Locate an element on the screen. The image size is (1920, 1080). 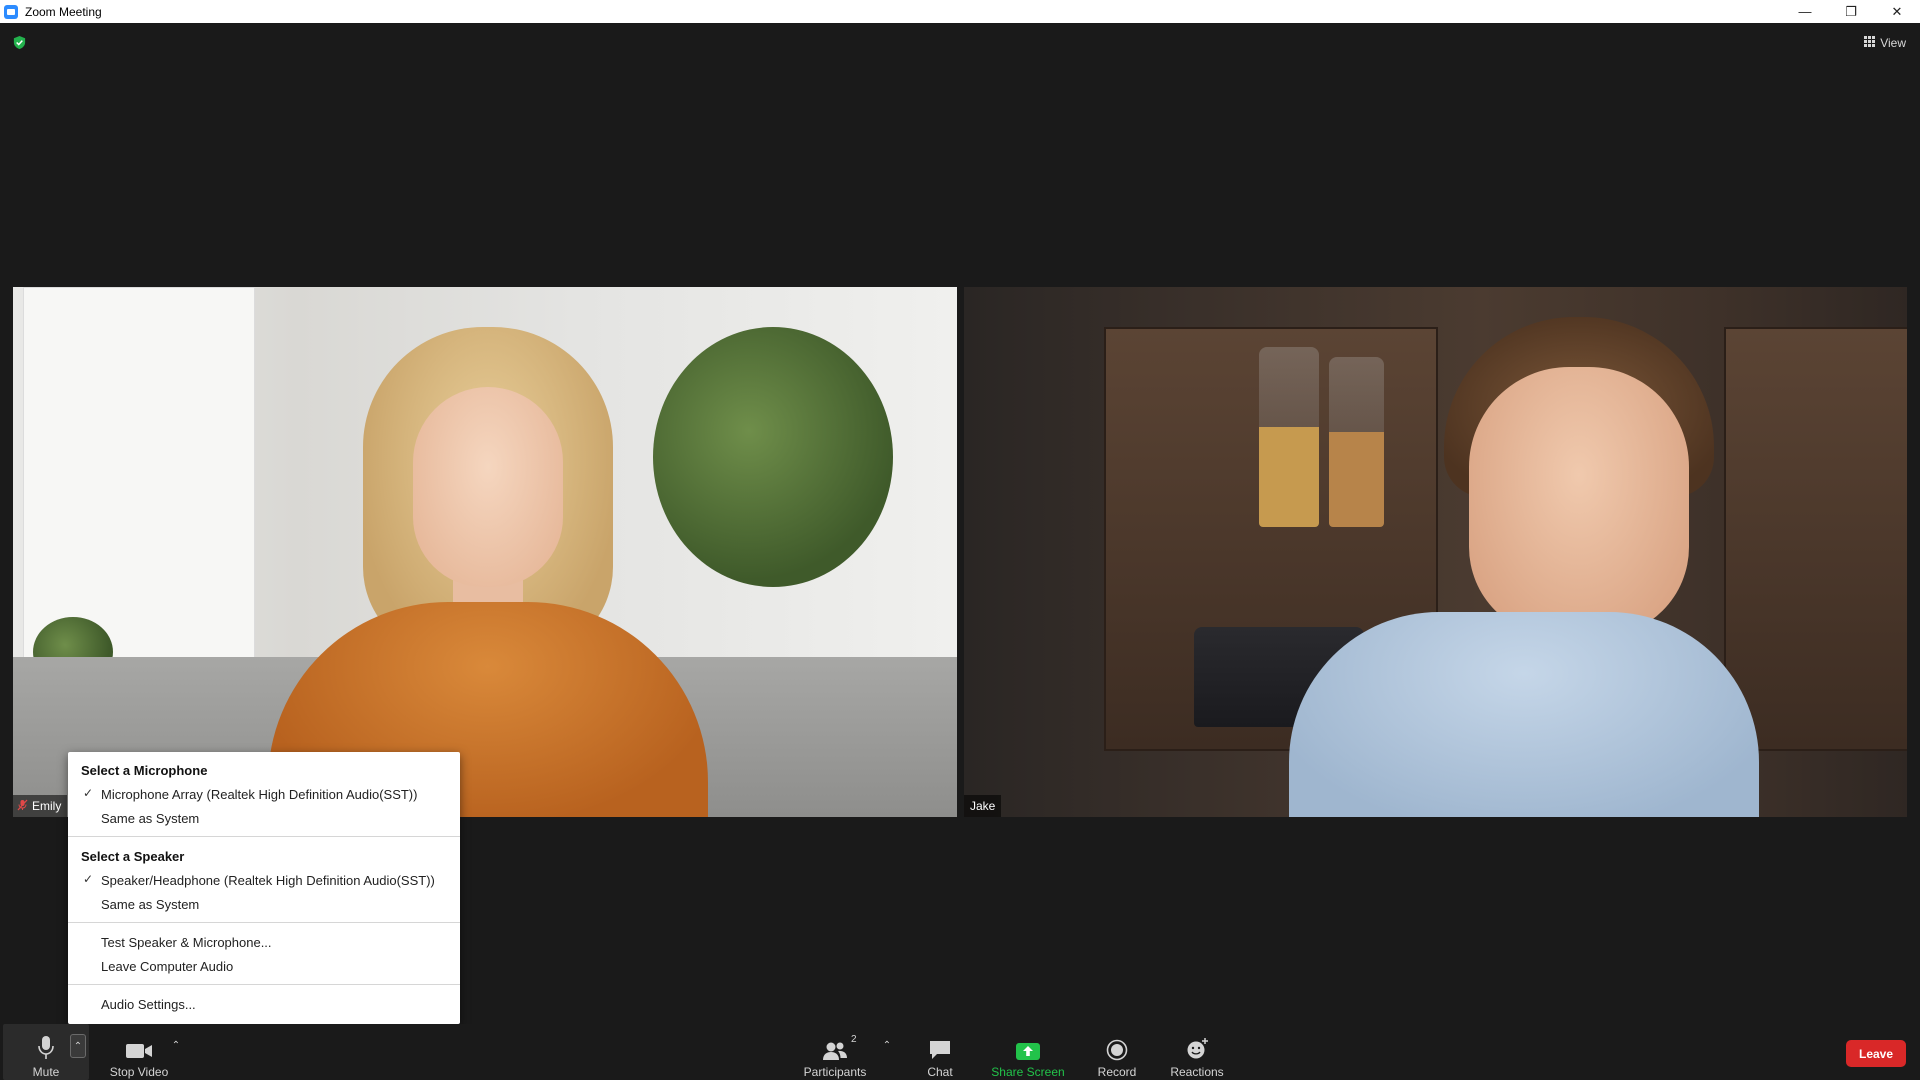
menu-item-label: Leave Computer Audio is located at coordinates (167, 966).